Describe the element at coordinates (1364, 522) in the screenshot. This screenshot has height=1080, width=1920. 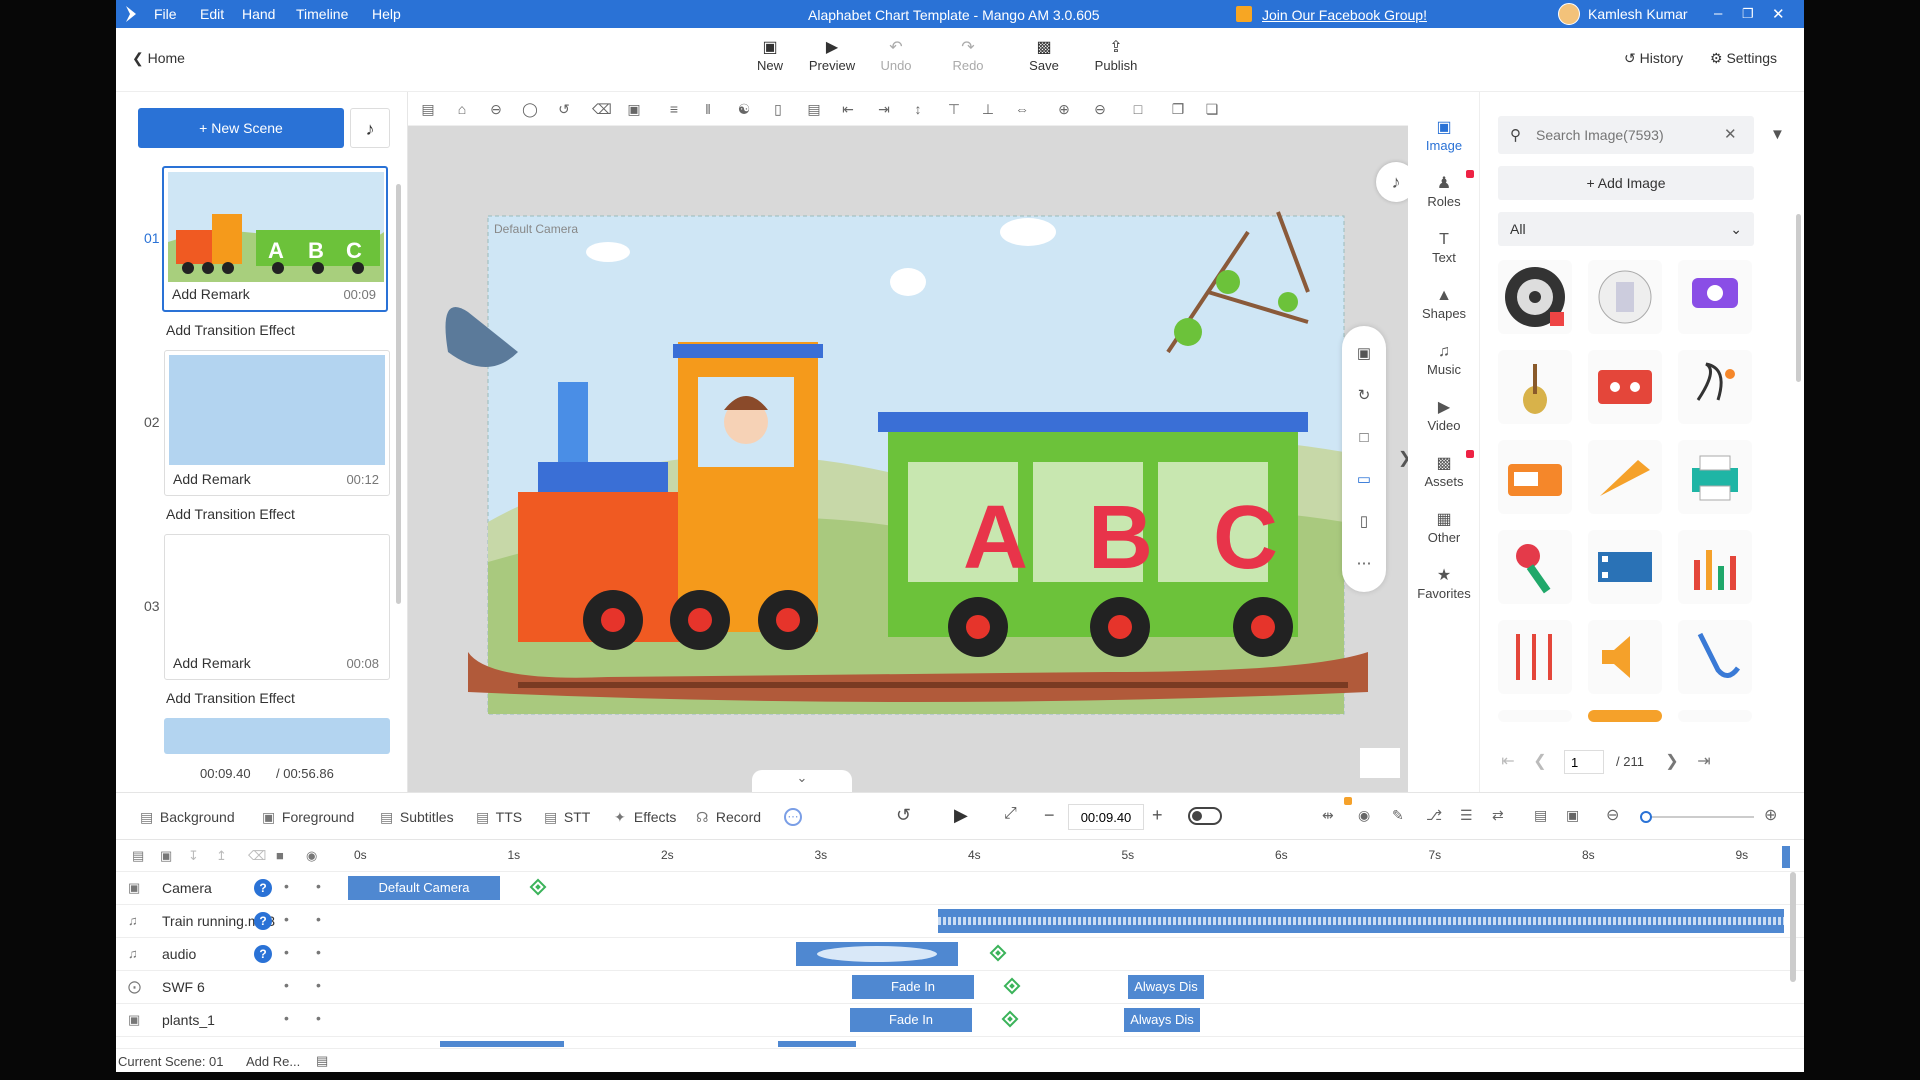
I see `phone-icon: ▯` at that location.